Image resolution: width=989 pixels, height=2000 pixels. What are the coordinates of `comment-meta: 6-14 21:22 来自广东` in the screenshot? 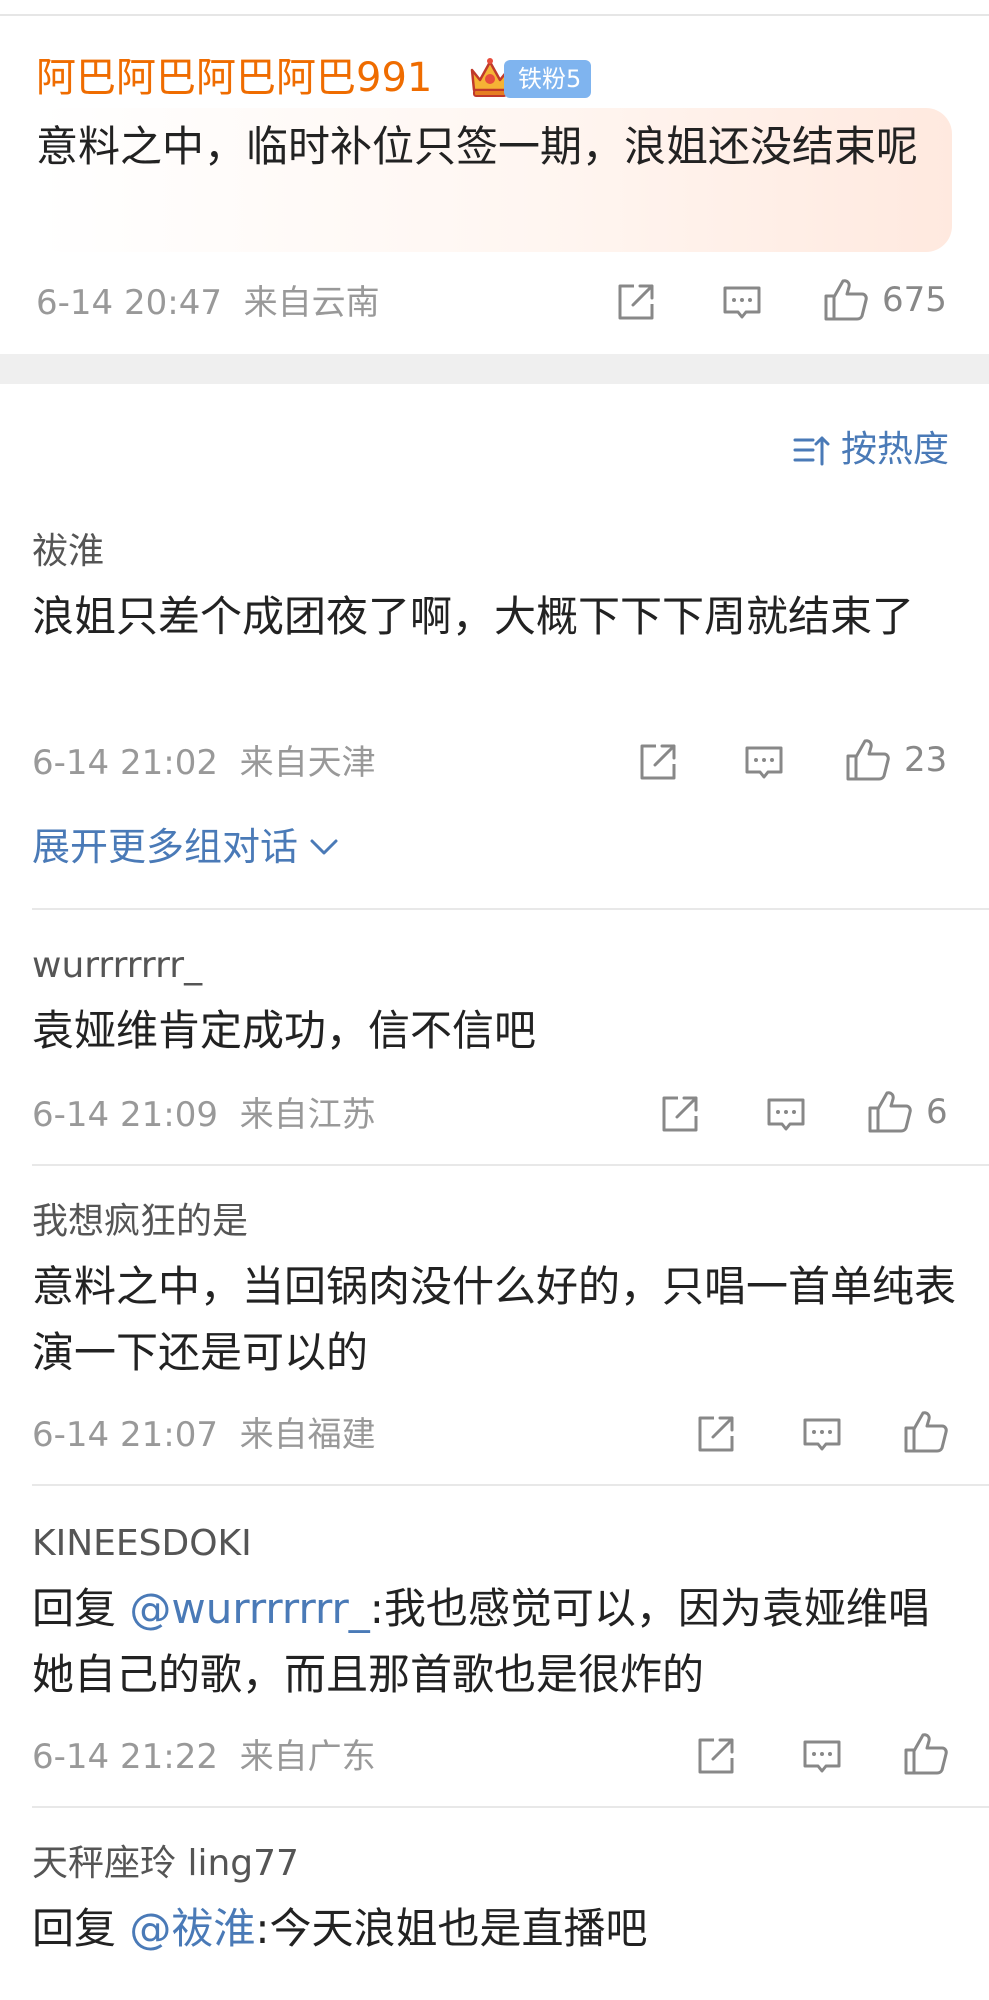 It's located at (204, 1757).